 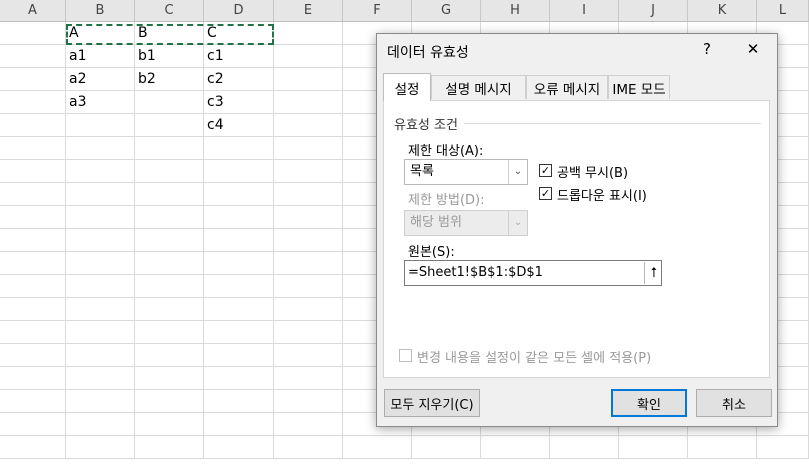 I want to click on column-header-g: G, so click(x=446, y=11).